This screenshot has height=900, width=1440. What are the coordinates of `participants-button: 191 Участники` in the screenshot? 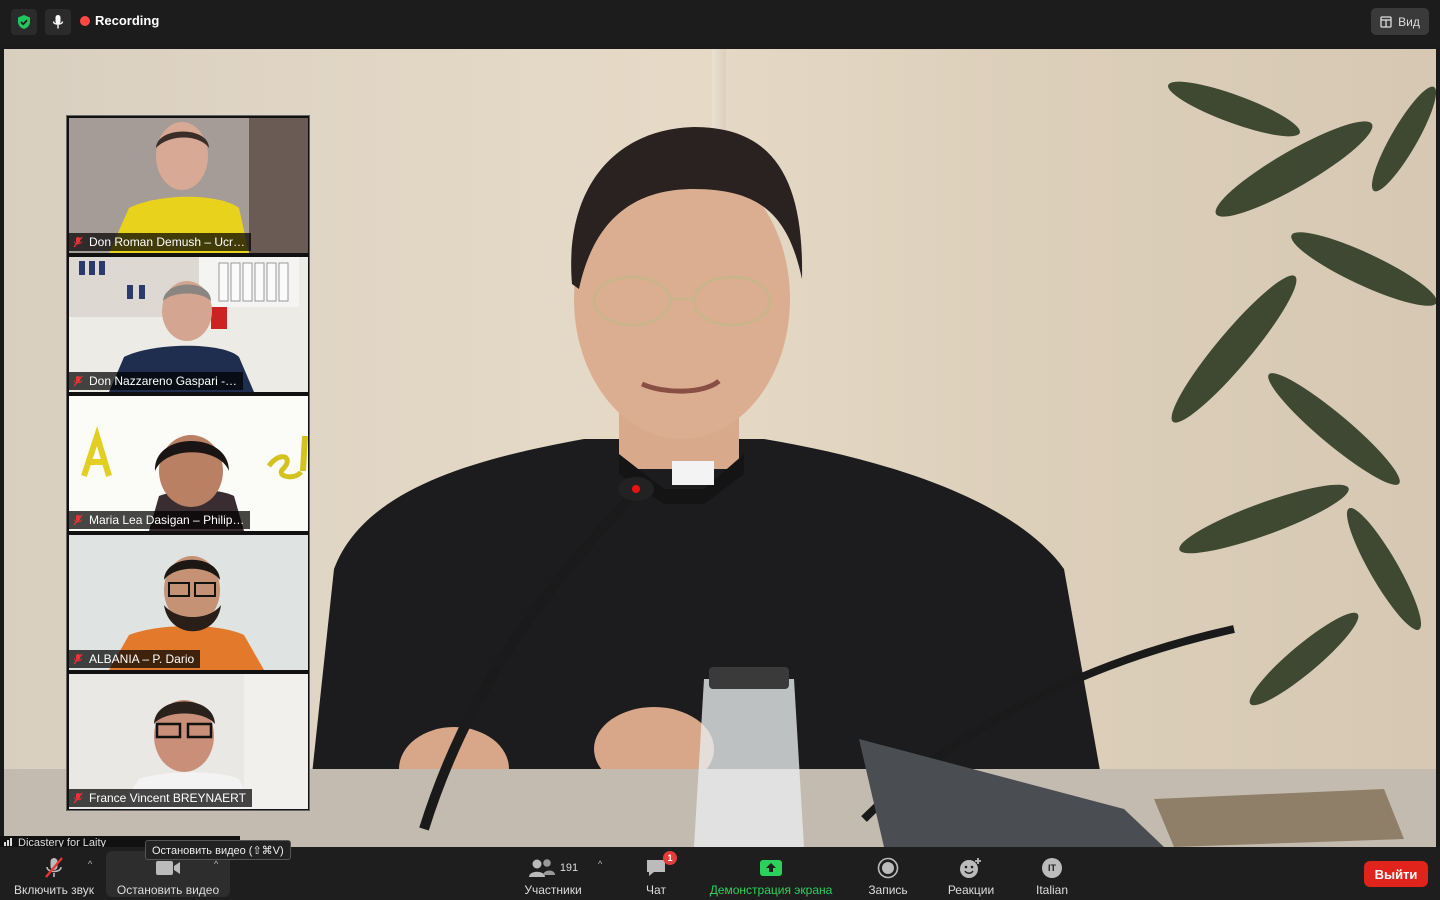 It's located at (553, 874).